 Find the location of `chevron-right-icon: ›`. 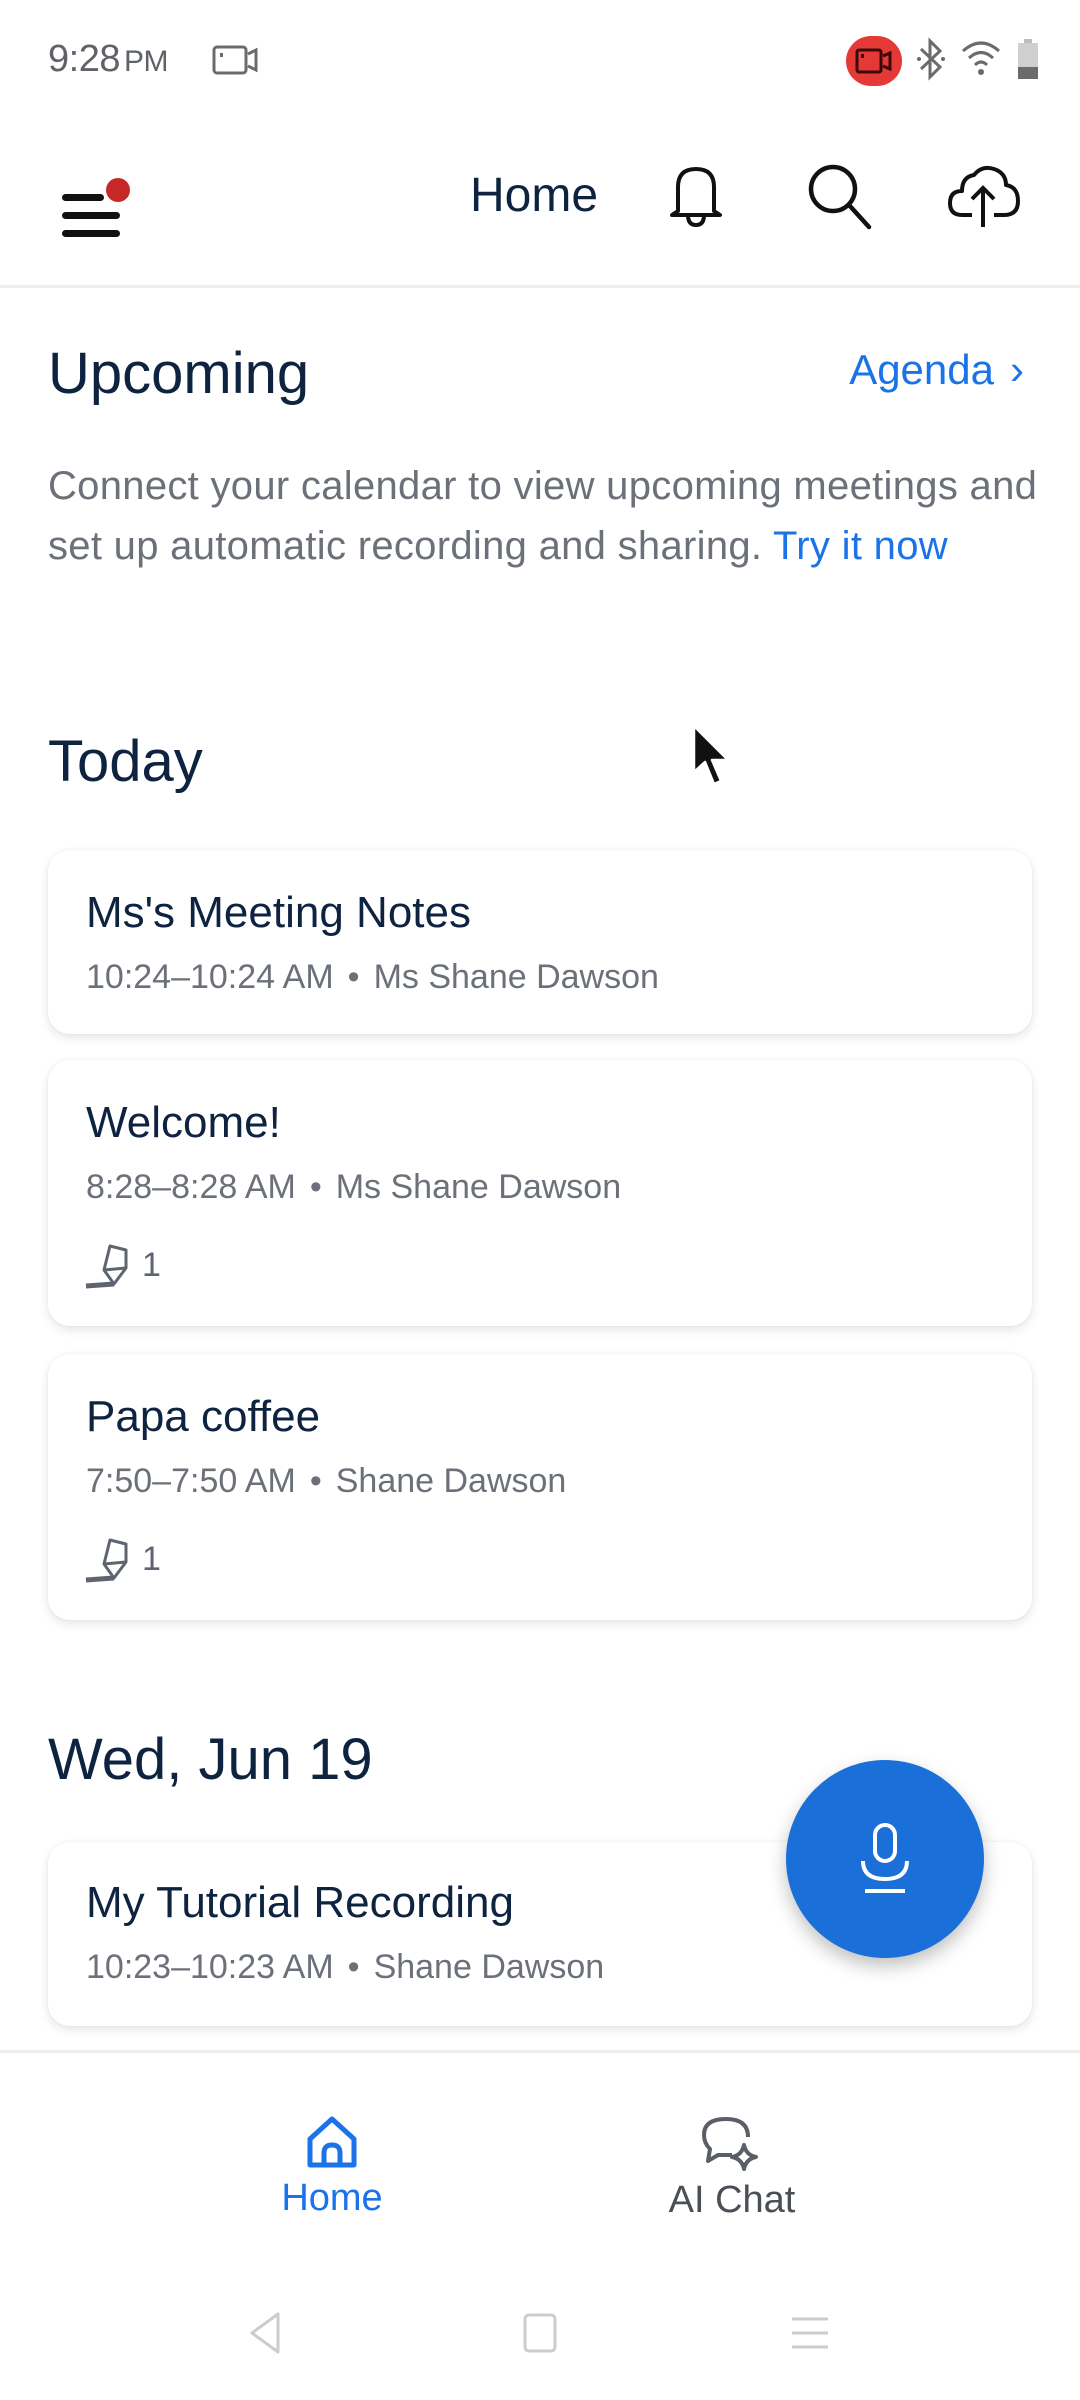

chevron-right-icon: › is located at coordinates (1017, 369).